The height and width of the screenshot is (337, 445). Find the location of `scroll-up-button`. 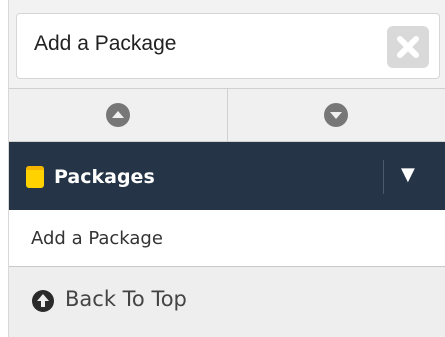

scroll-up-button is located at coordinates (118, 115).